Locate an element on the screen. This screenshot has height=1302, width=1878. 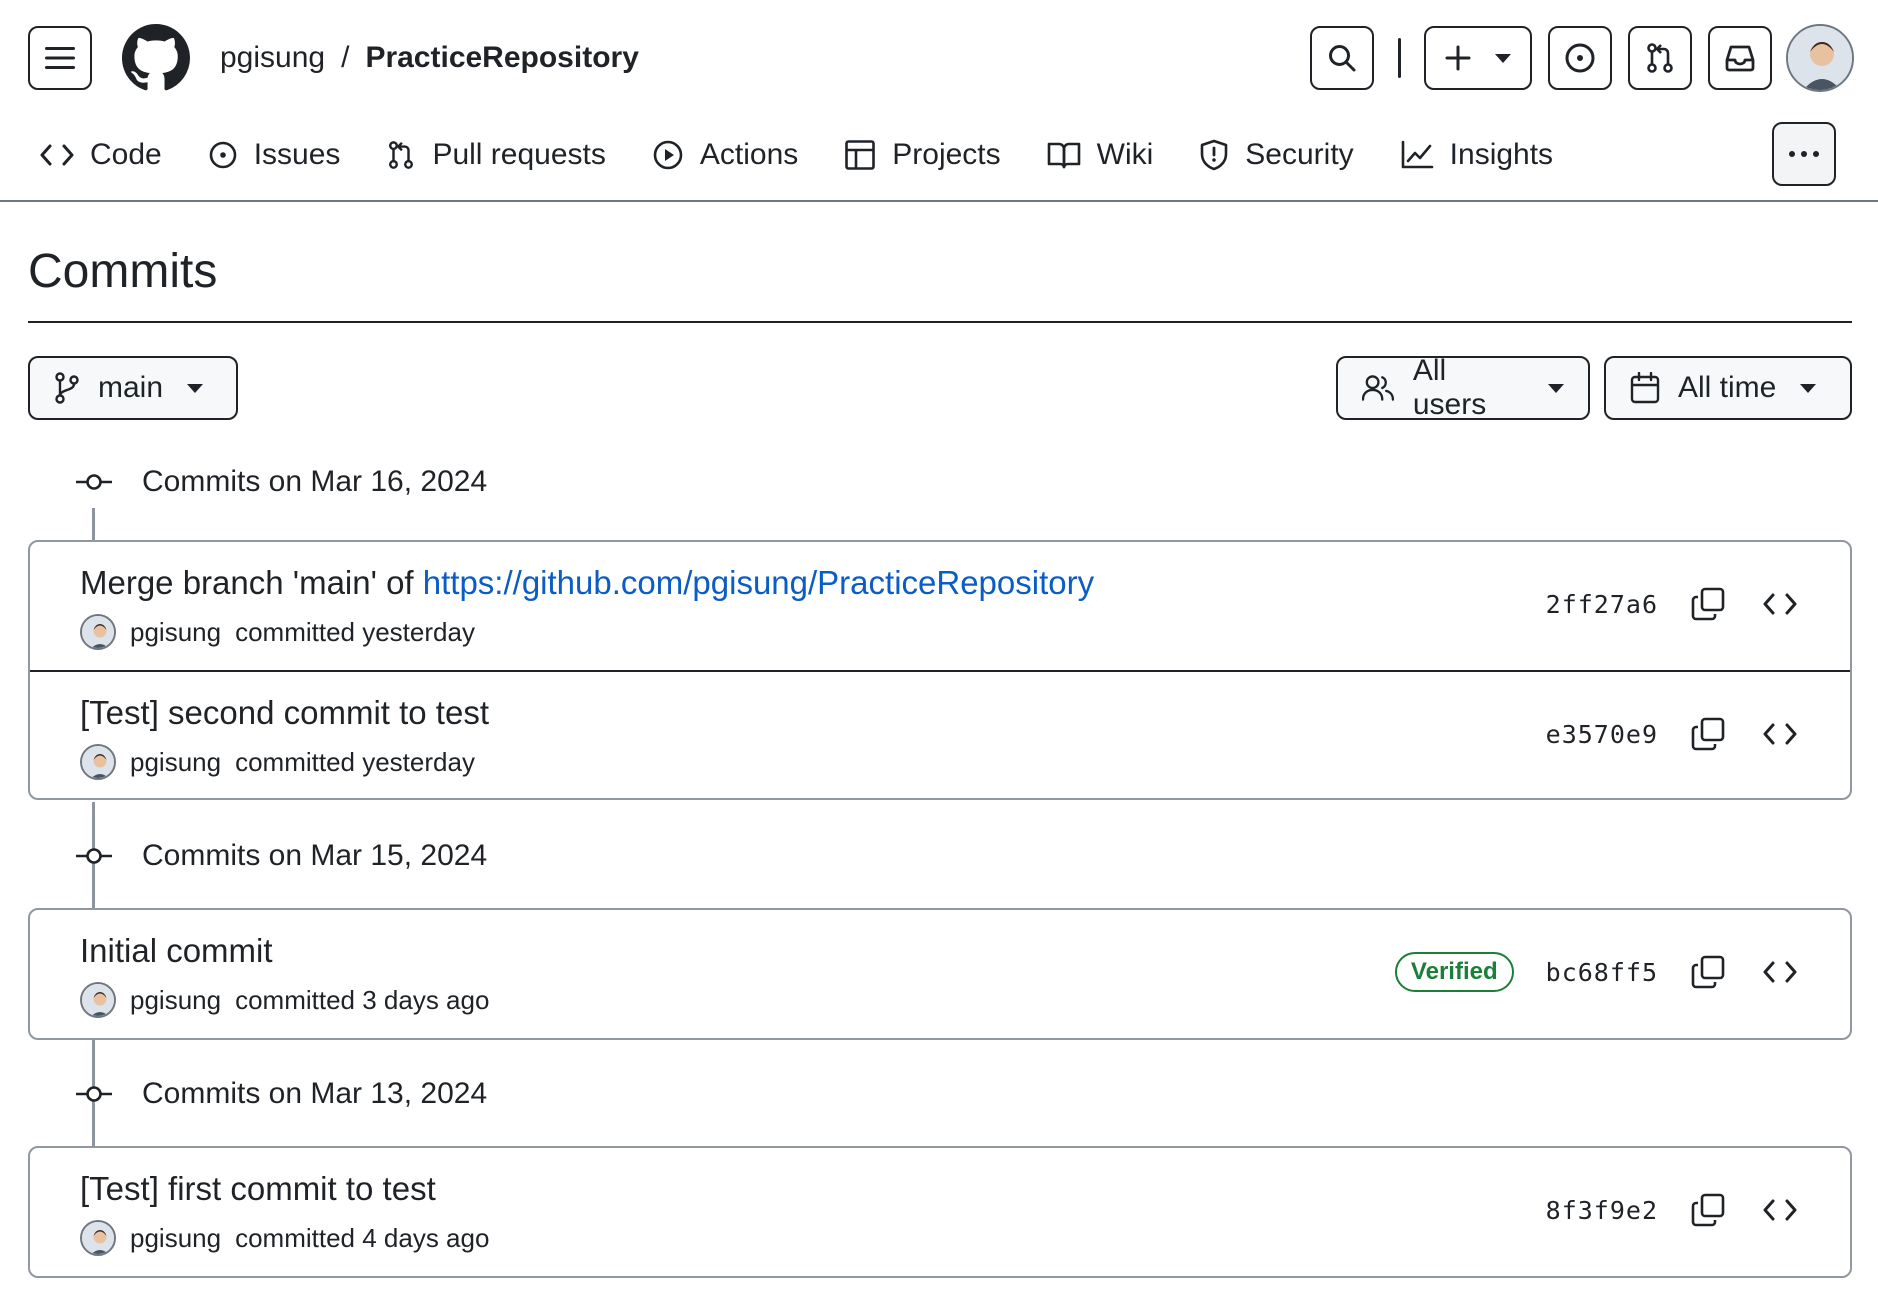
commit-title: [Test] first commit to test is located at coordinates (258, 1189).